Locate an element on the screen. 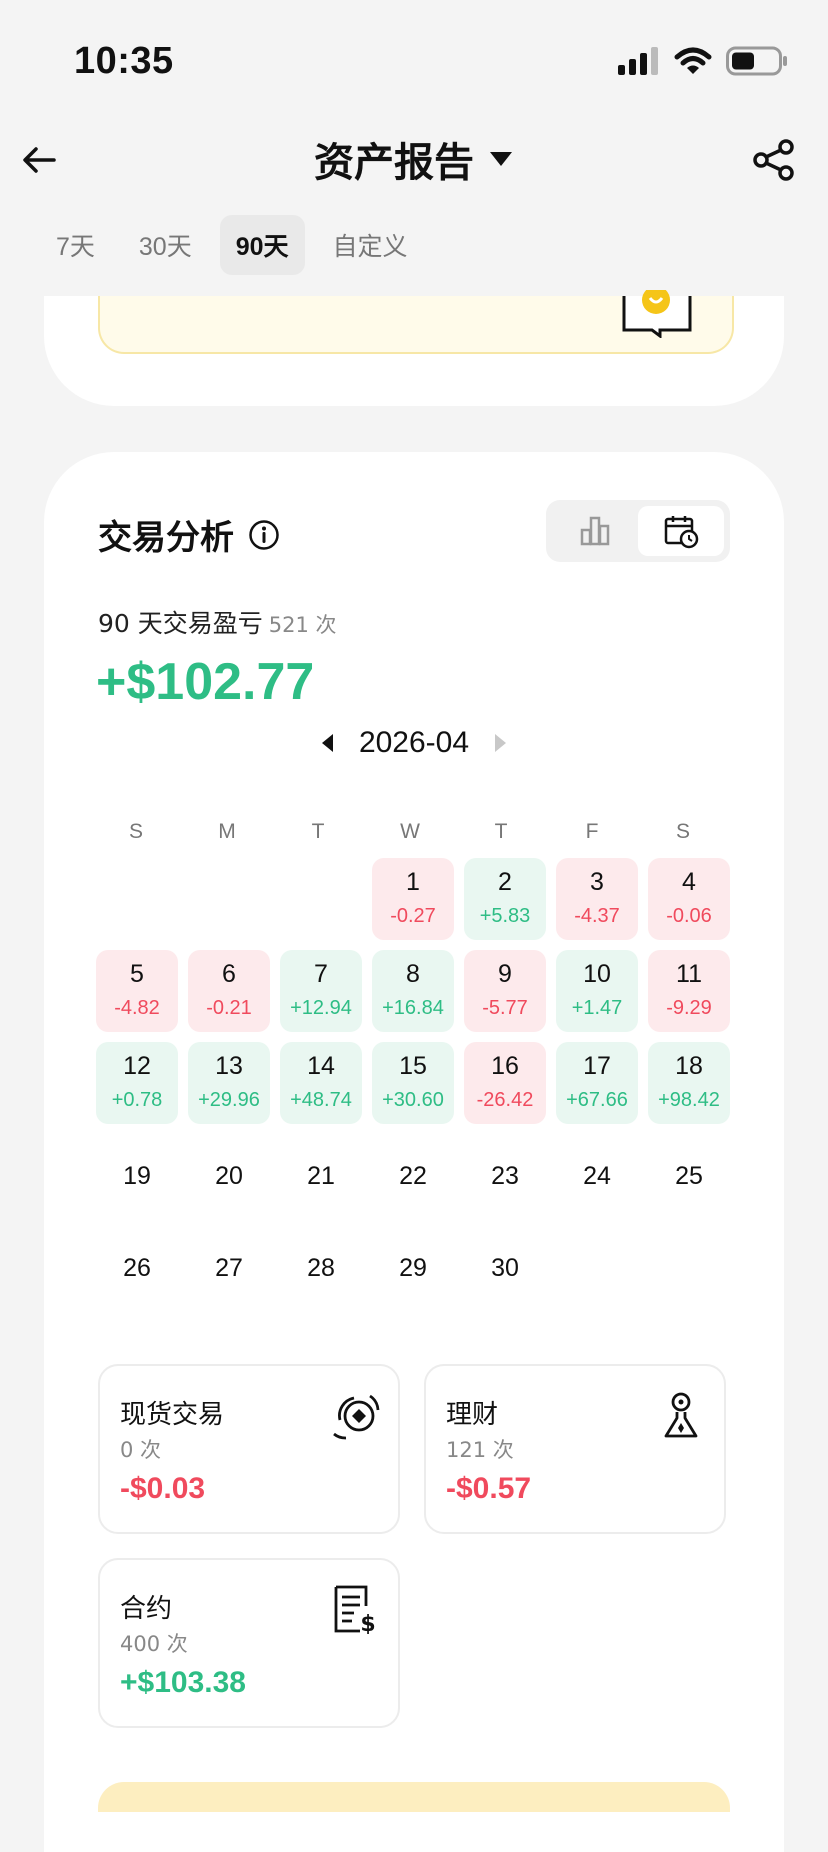 Image resolution: width=828 pixels, height=1852 pixels. earn-name: 理财 is located at coordinates (472, 1415).